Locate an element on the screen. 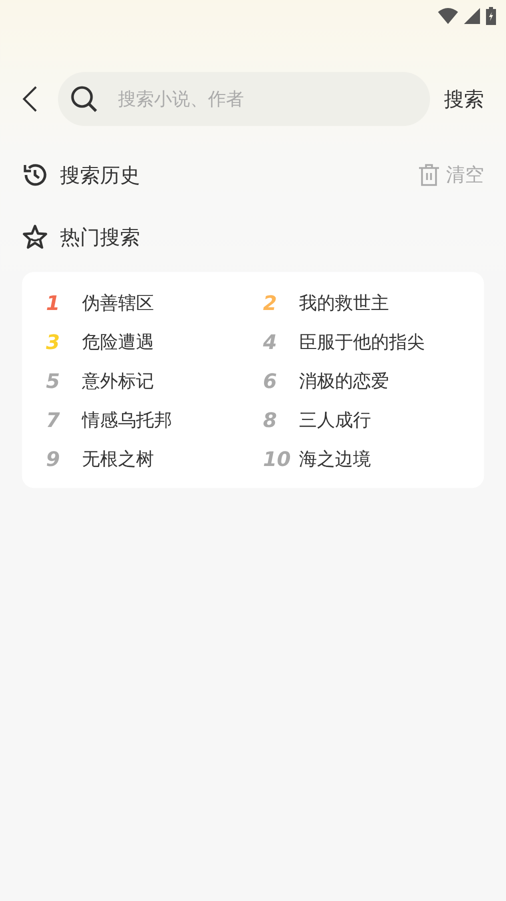  history-icon is located at coordinates (35, 175).